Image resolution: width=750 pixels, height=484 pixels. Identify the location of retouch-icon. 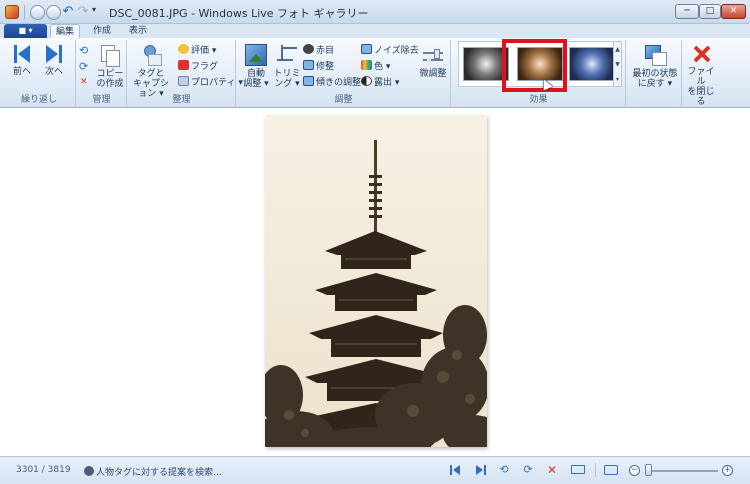
(308, 65).